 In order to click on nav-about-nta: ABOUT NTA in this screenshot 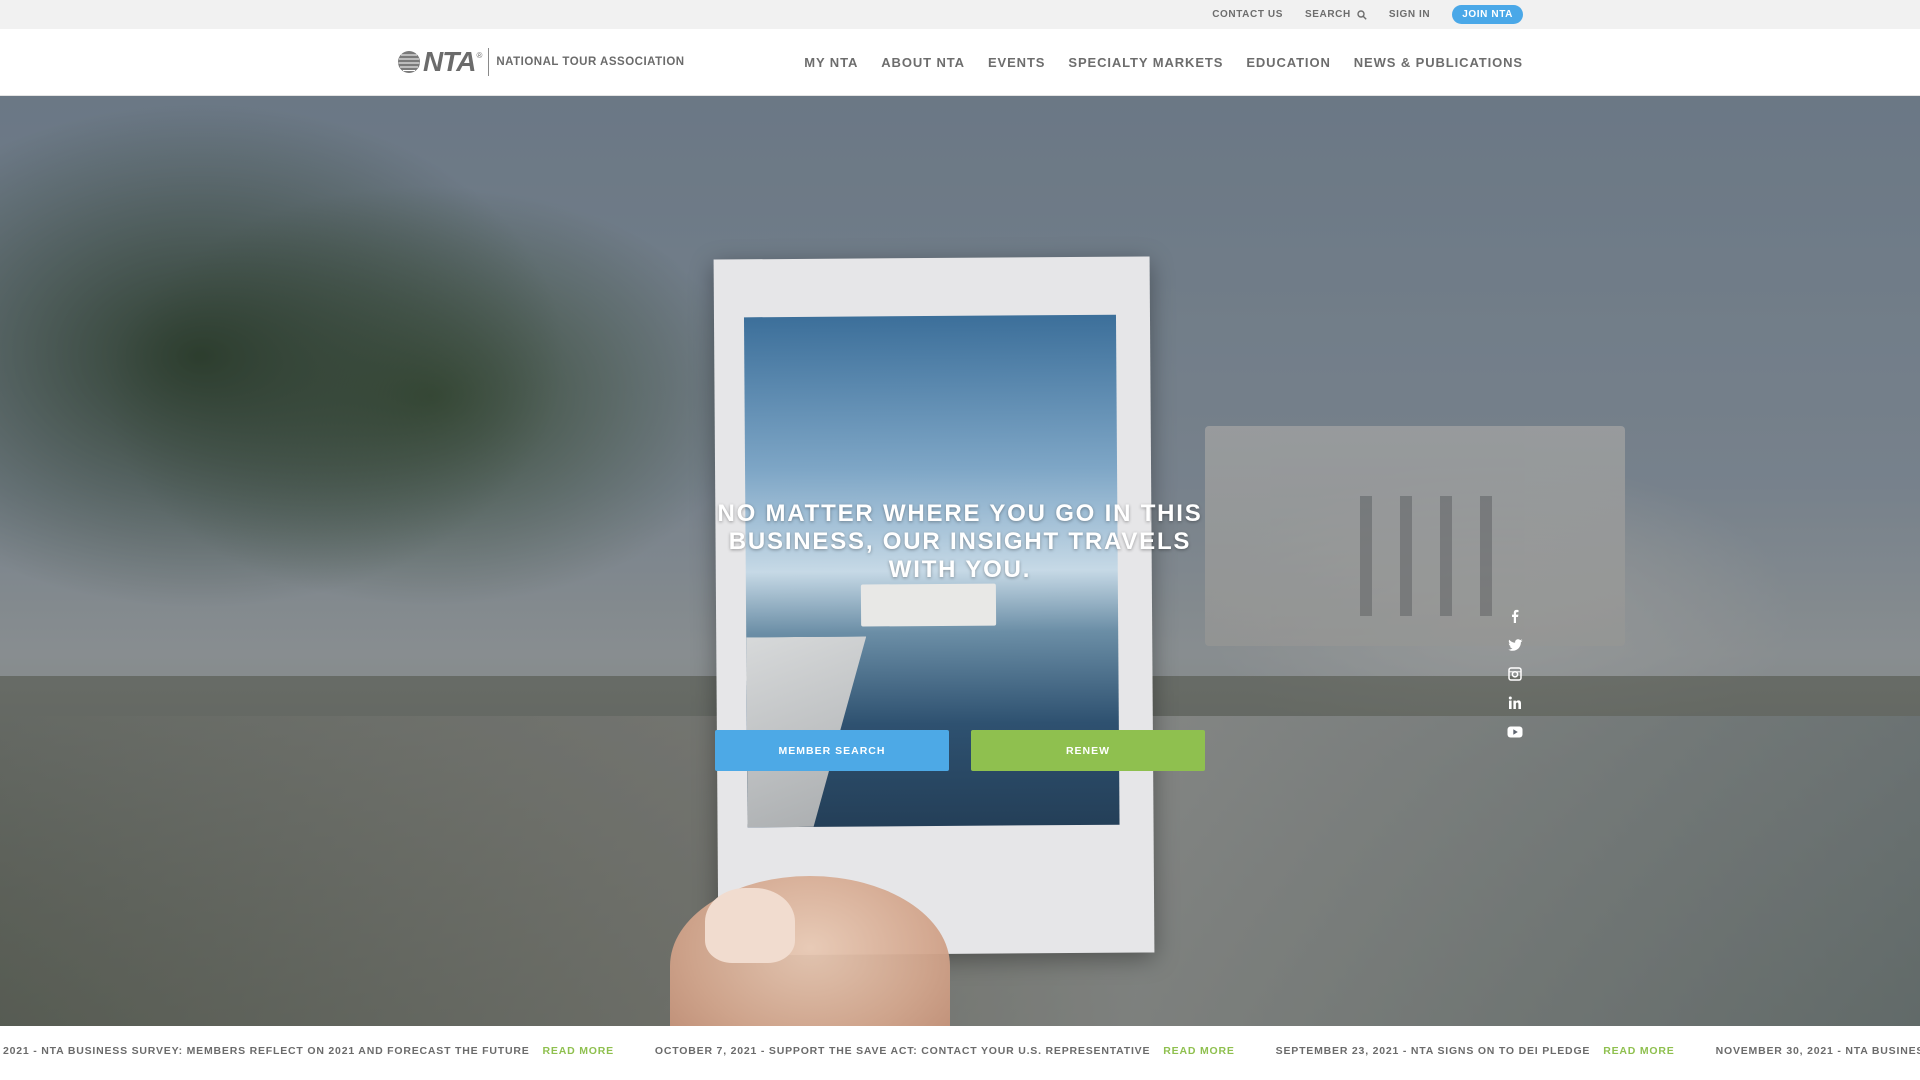, I will do `click(923, 62)`.